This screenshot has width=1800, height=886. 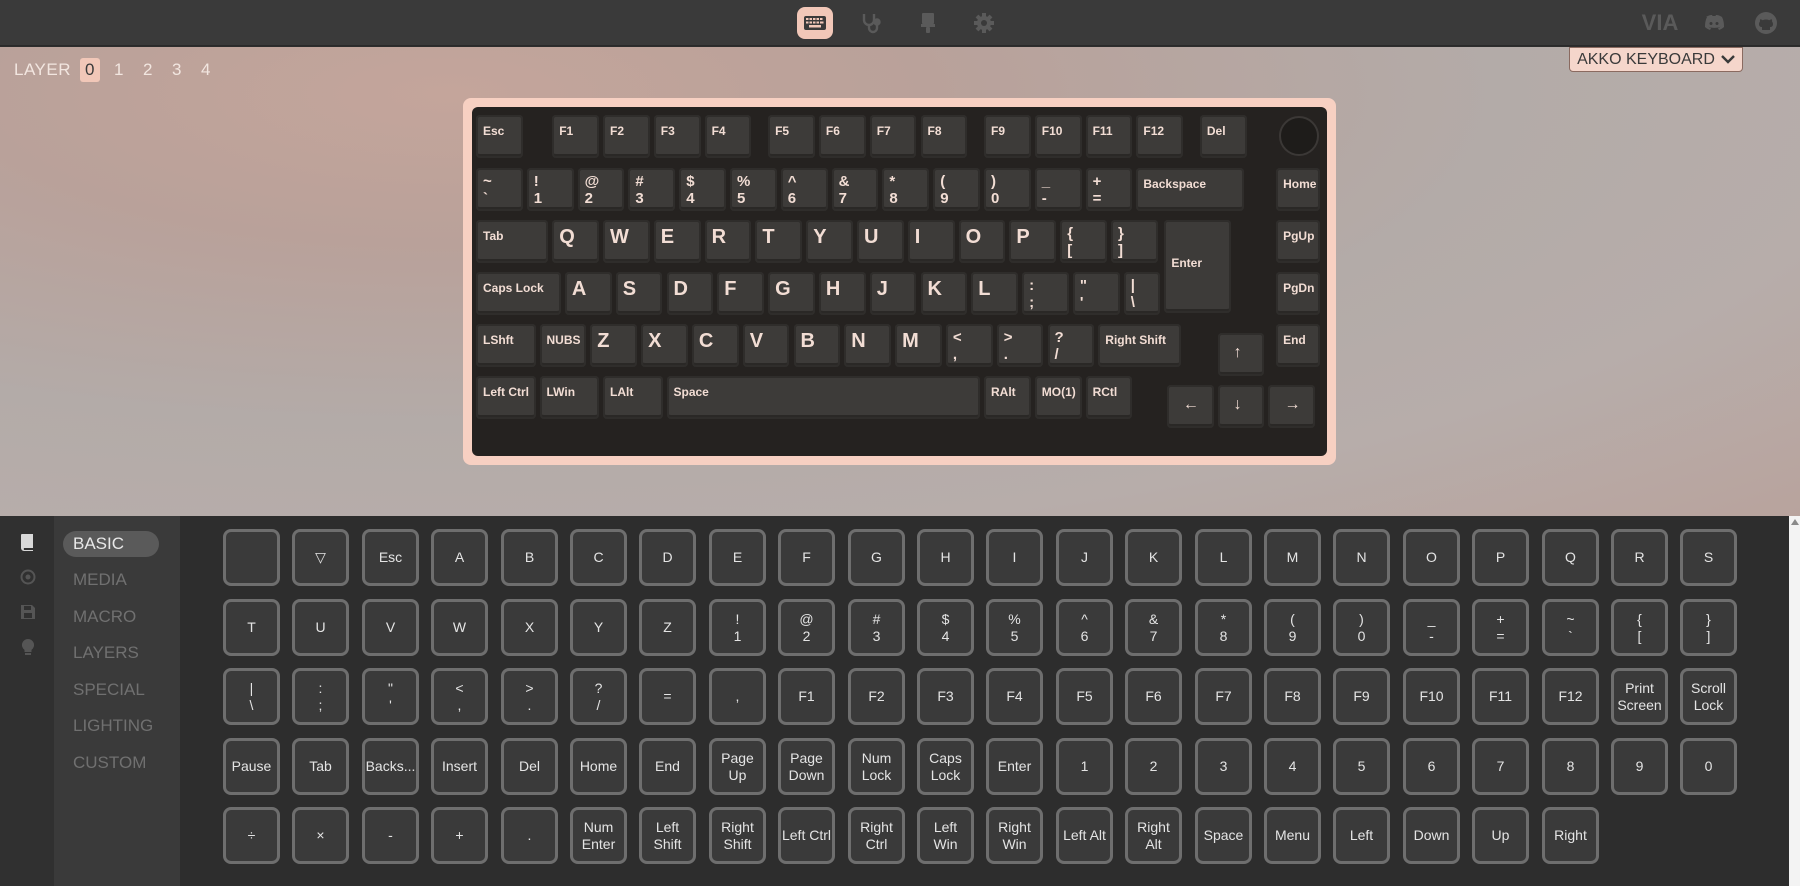 What do you see at coordinates (1084, 766) in the screenshot?
I see `keycode-1: 1` at bounding box center [1084, 766].